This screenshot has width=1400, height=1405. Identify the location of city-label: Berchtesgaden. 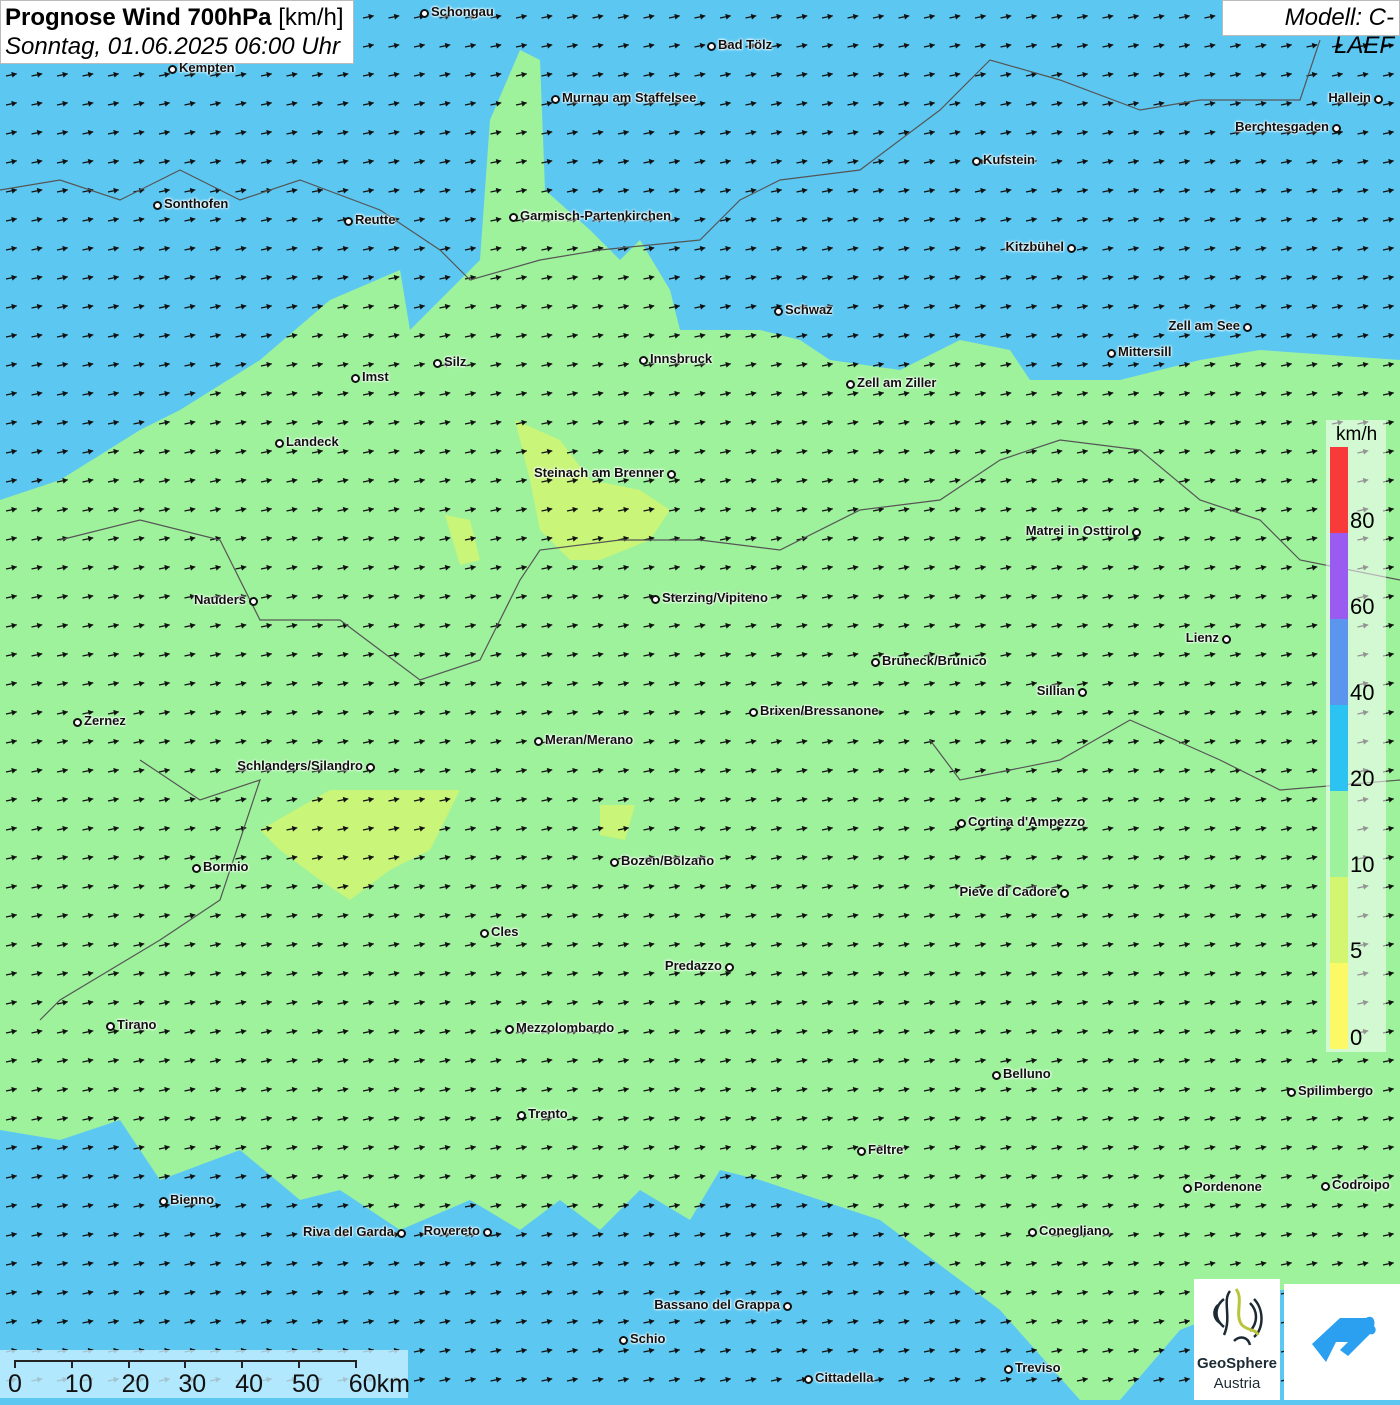
(1282, 126).